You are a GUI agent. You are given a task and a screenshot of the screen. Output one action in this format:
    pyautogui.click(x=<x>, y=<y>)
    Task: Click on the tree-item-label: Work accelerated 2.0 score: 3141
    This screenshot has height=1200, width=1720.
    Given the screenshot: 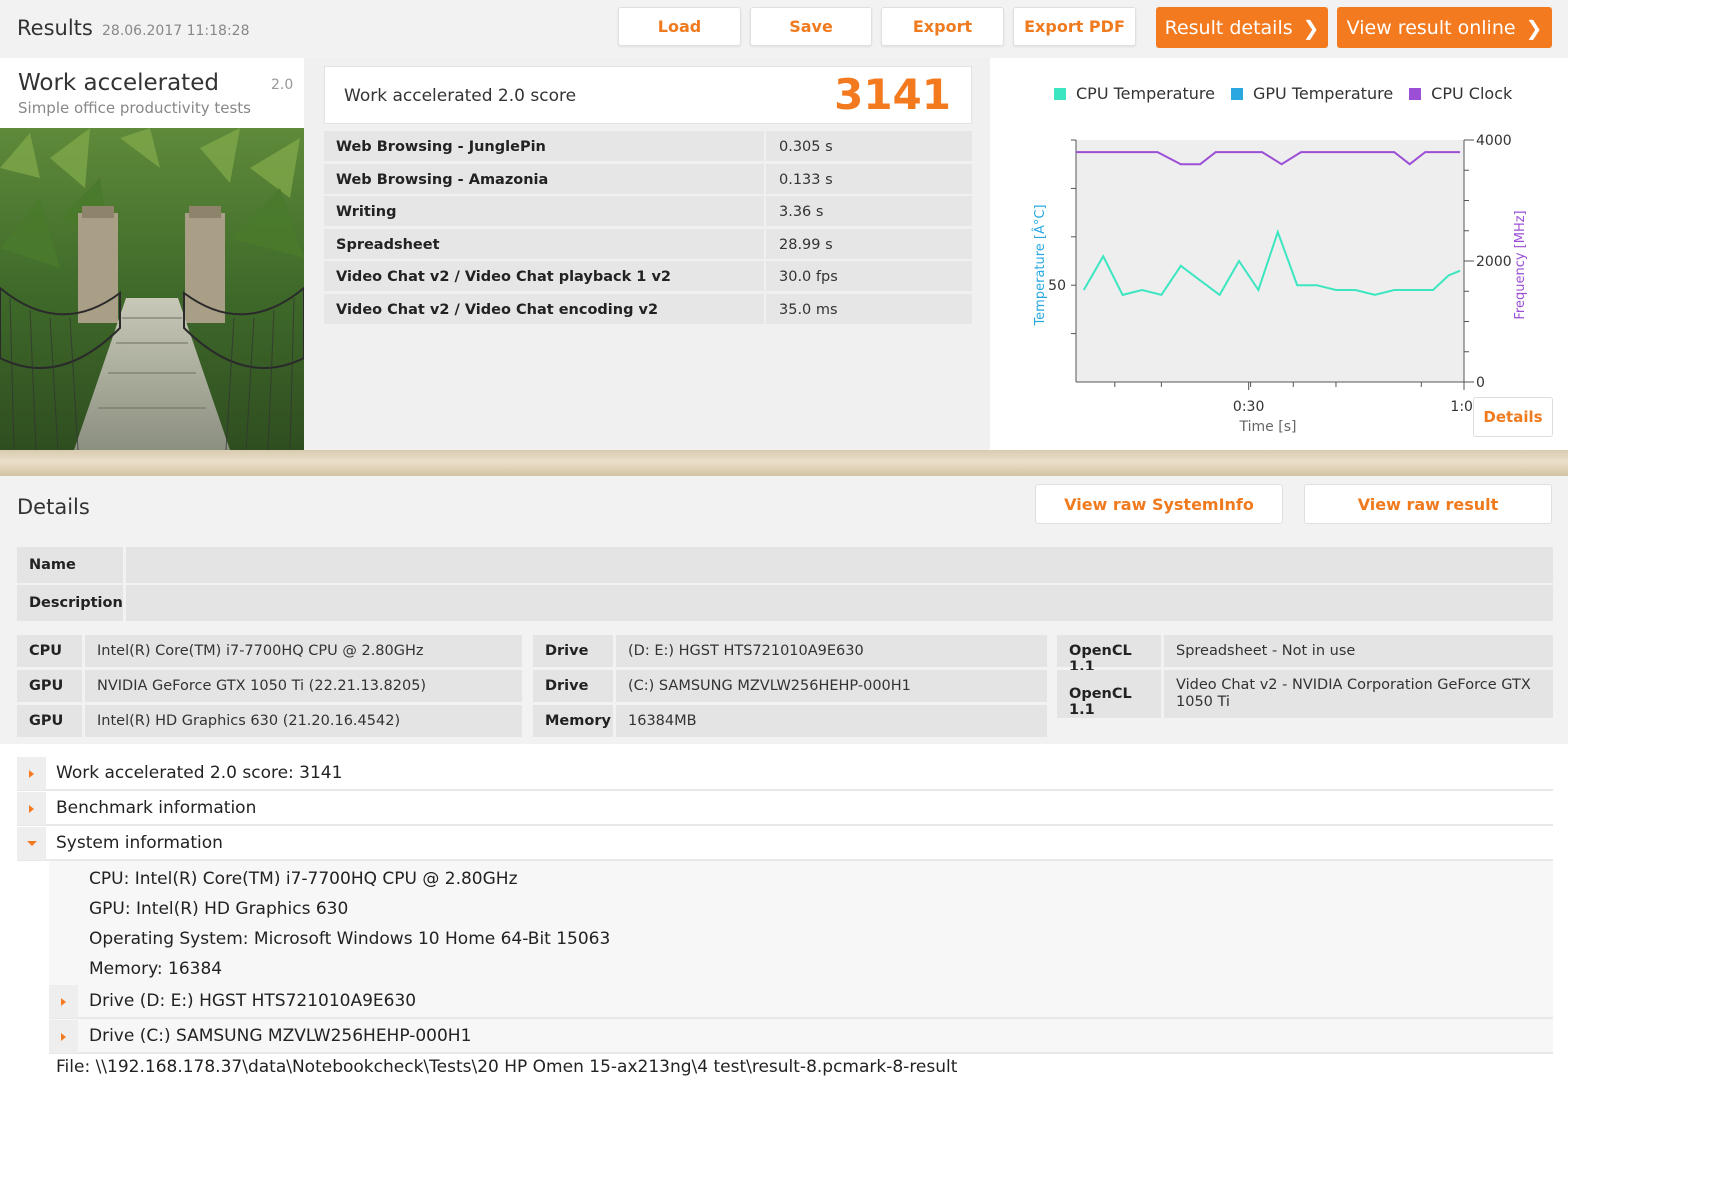 What is the action you would take?
    pyautogui.click(x=199, y=772)
    